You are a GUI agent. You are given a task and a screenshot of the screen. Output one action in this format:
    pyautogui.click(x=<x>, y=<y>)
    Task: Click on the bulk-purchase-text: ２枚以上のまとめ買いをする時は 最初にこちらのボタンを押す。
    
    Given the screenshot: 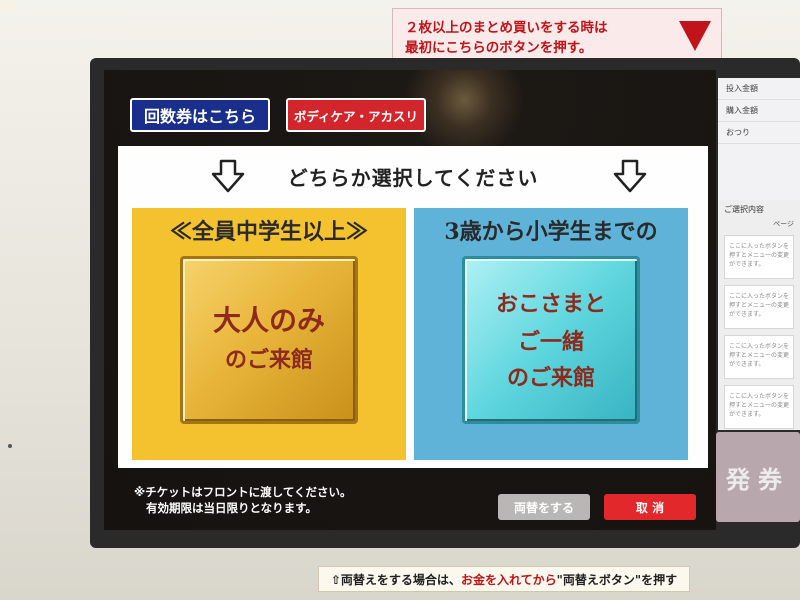 What is the action you would take?
    pyautogui.click(x=500, y=38)
    